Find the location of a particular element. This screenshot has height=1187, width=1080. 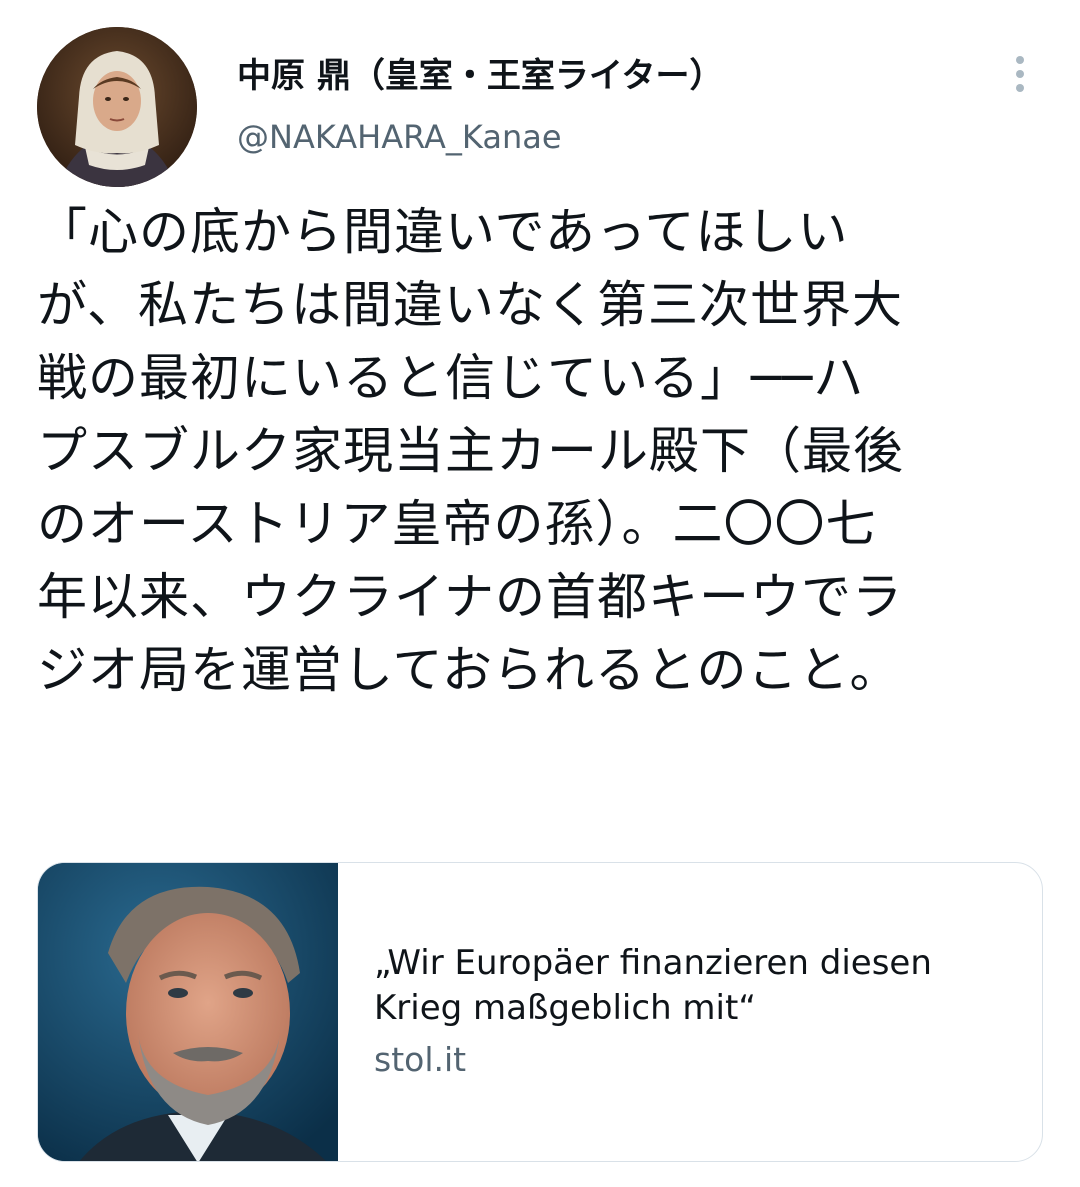

tweet-text-line: ジオ局を運営しておられるとのこと。 is located at coordinates (469, 670).